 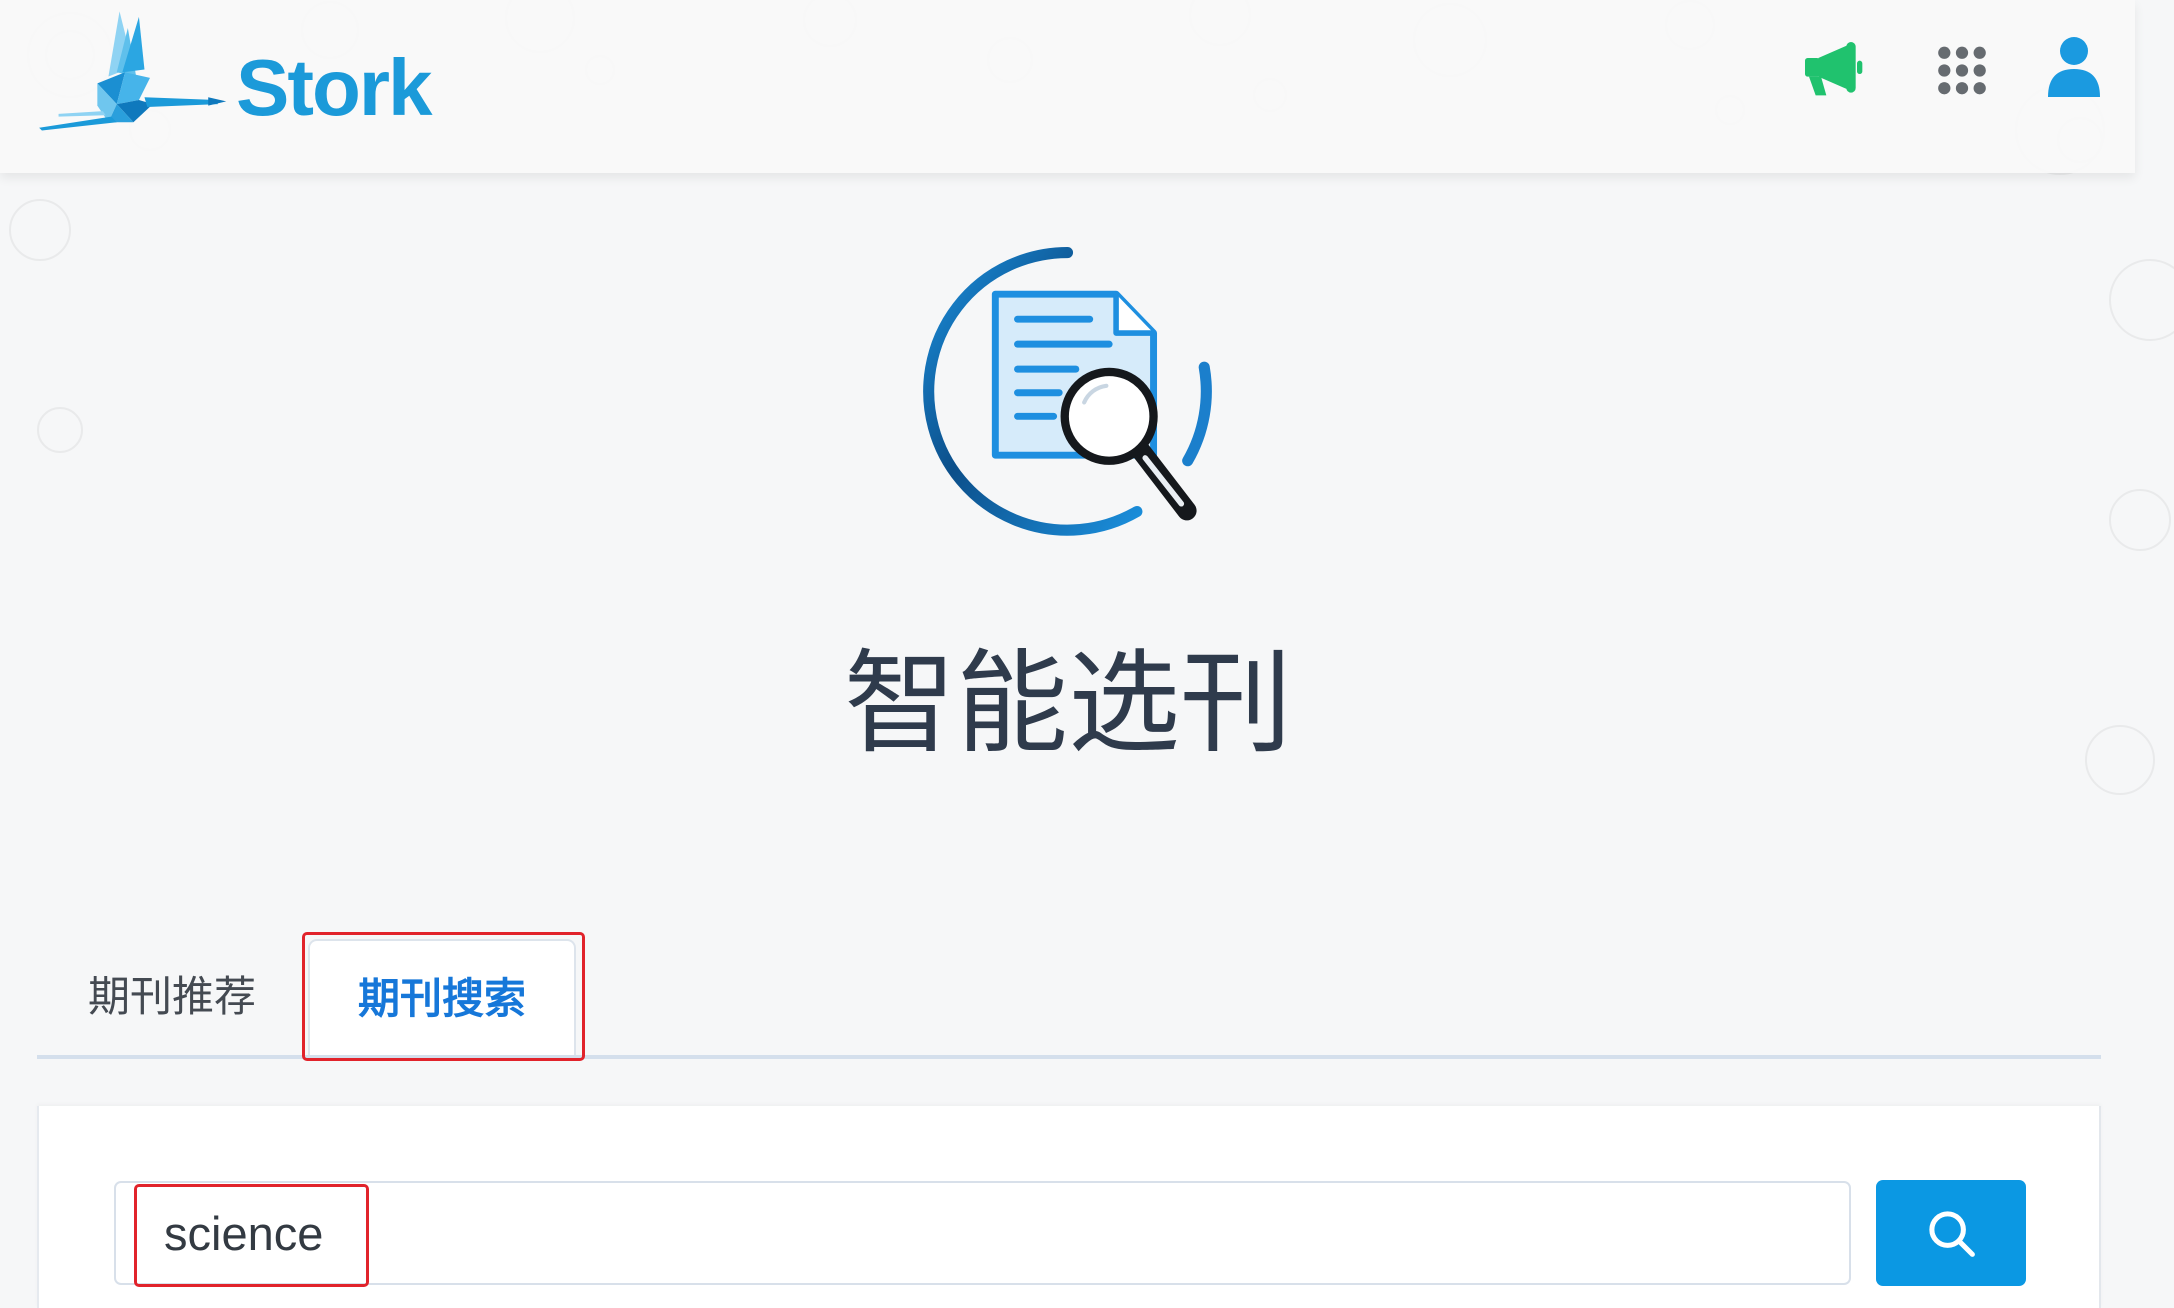 What do you see at coordinates (442, 997) in the screenshot?
I see `tab-journal-search: 期刊搜索` at bounding box center [442, 997].